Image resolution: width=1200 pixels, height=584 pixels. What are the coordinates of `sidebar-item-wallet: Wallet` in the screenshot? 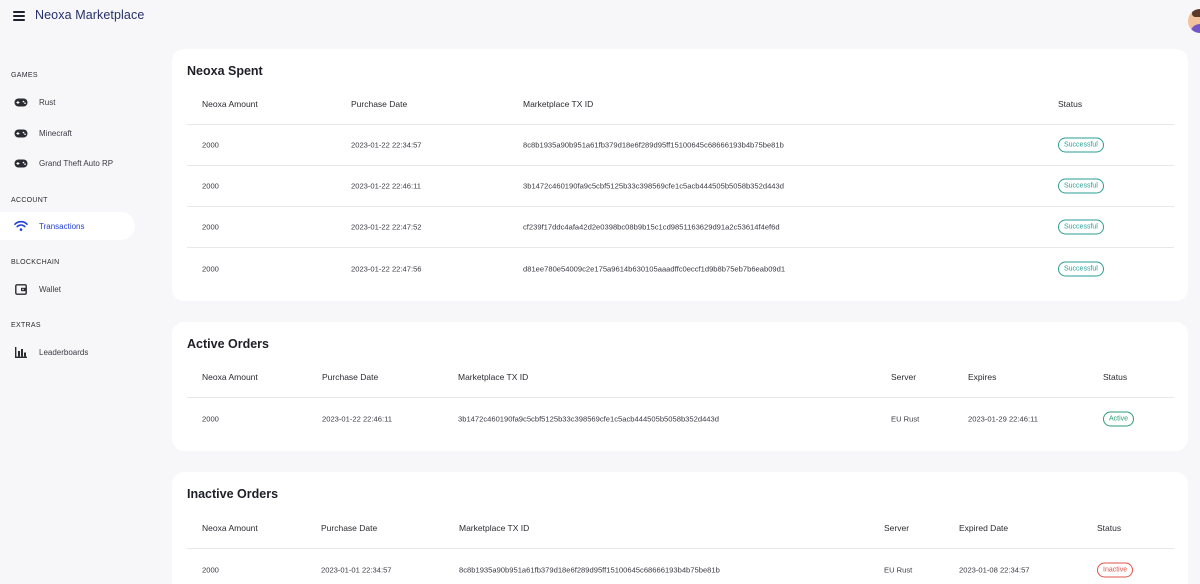 It's located at (67, 289).